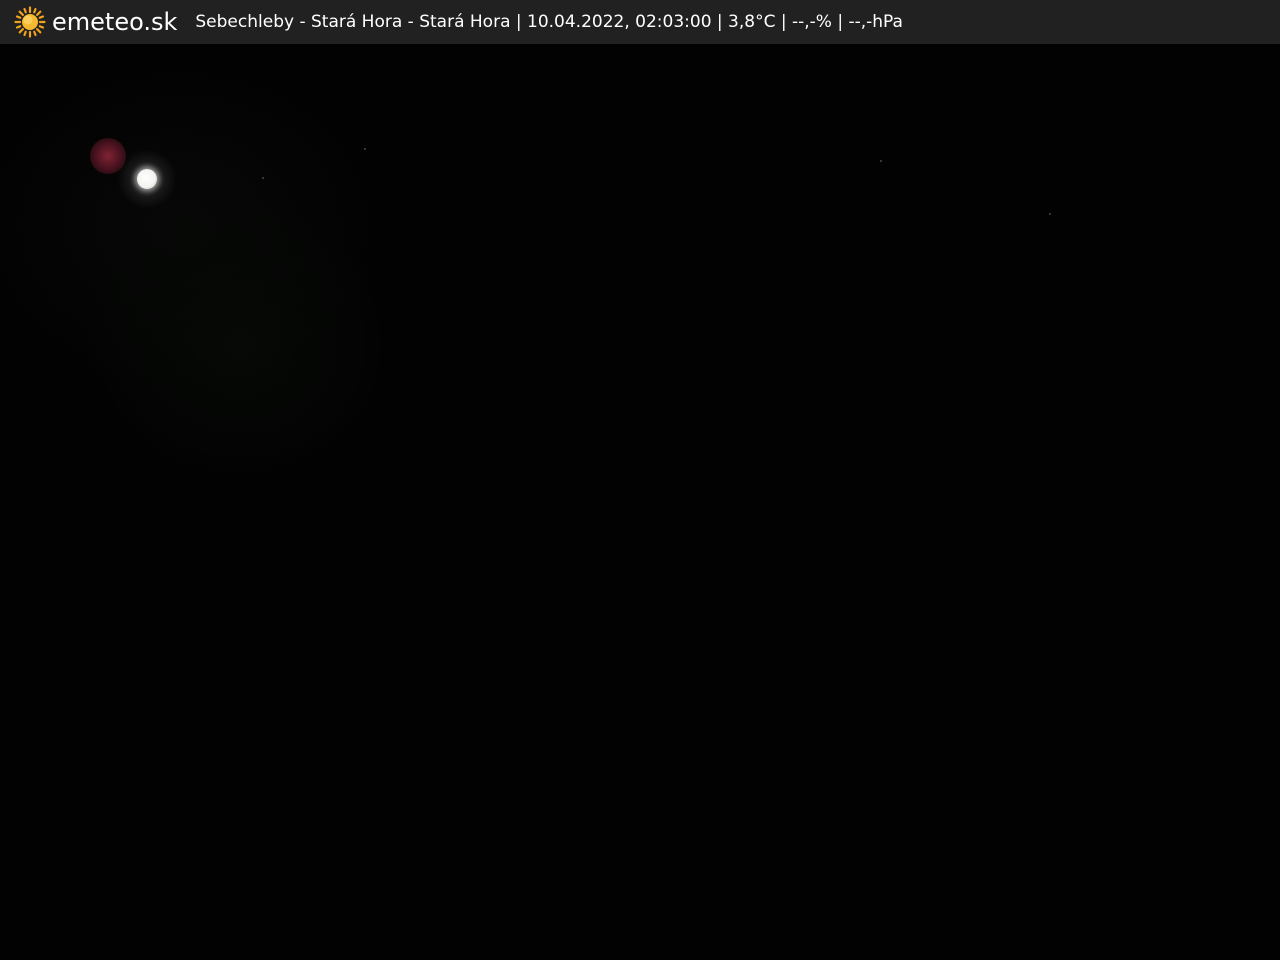 This screenshot has height=960, width=1280. What do you see at coordinates (147, 179) in the screenshot?
I see `moon` at bounding box center [147, 179].